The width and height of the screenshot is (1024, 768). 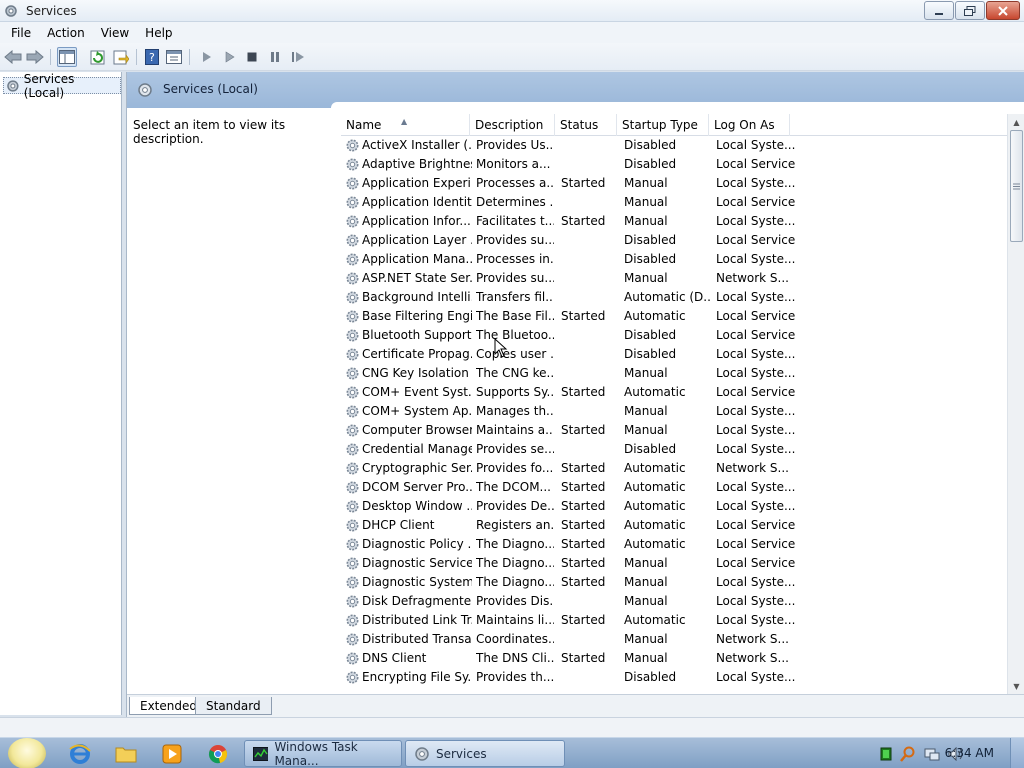 I want to click on menu-action: Action, so click(x=66, y=33).